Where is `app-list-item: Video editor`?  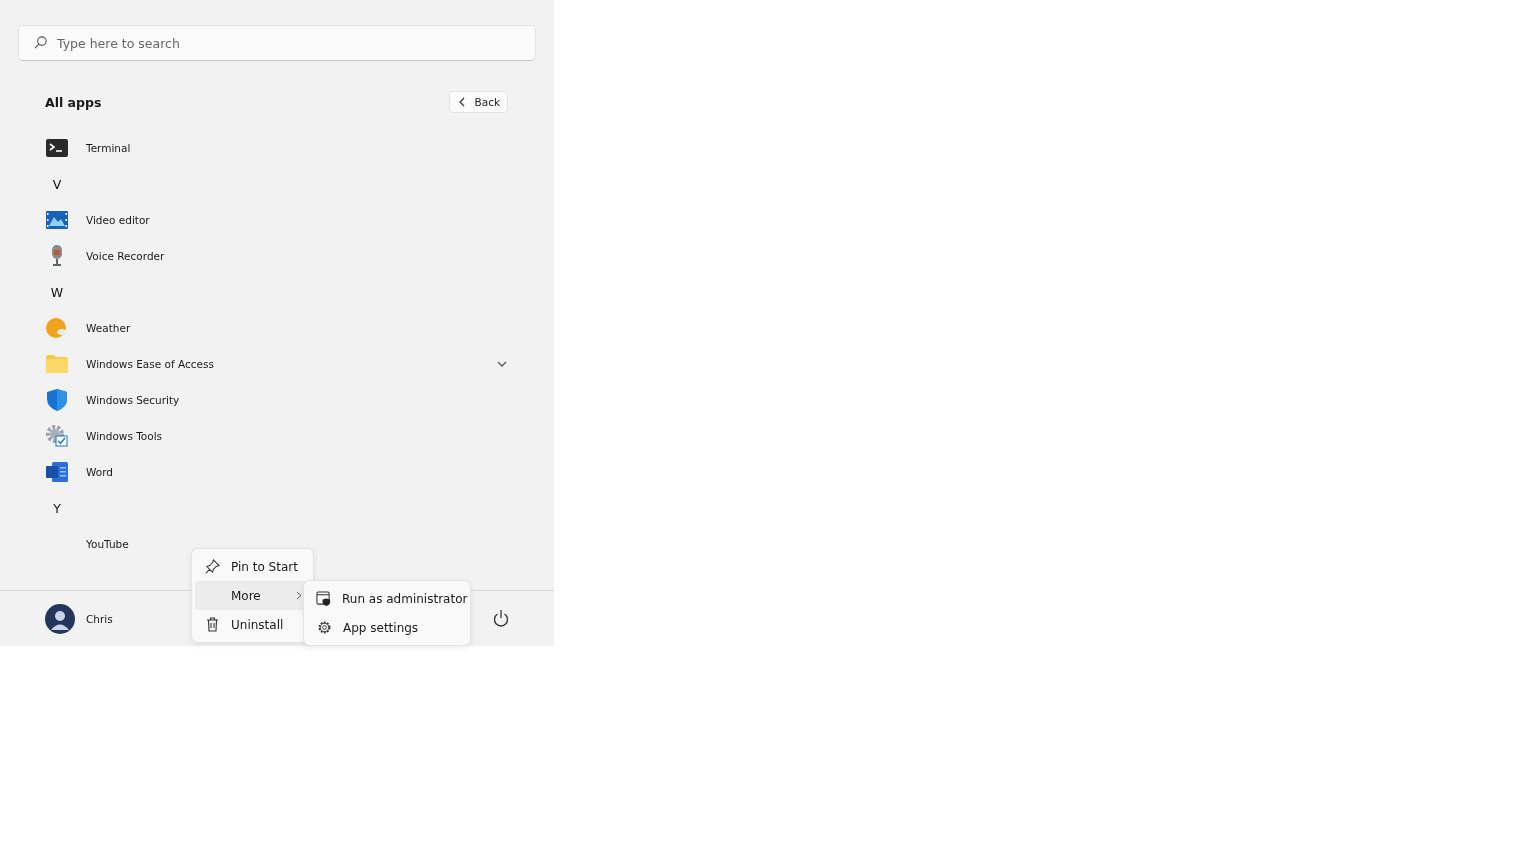
app-list-item: Video editor is located at coordinates (280, 220).